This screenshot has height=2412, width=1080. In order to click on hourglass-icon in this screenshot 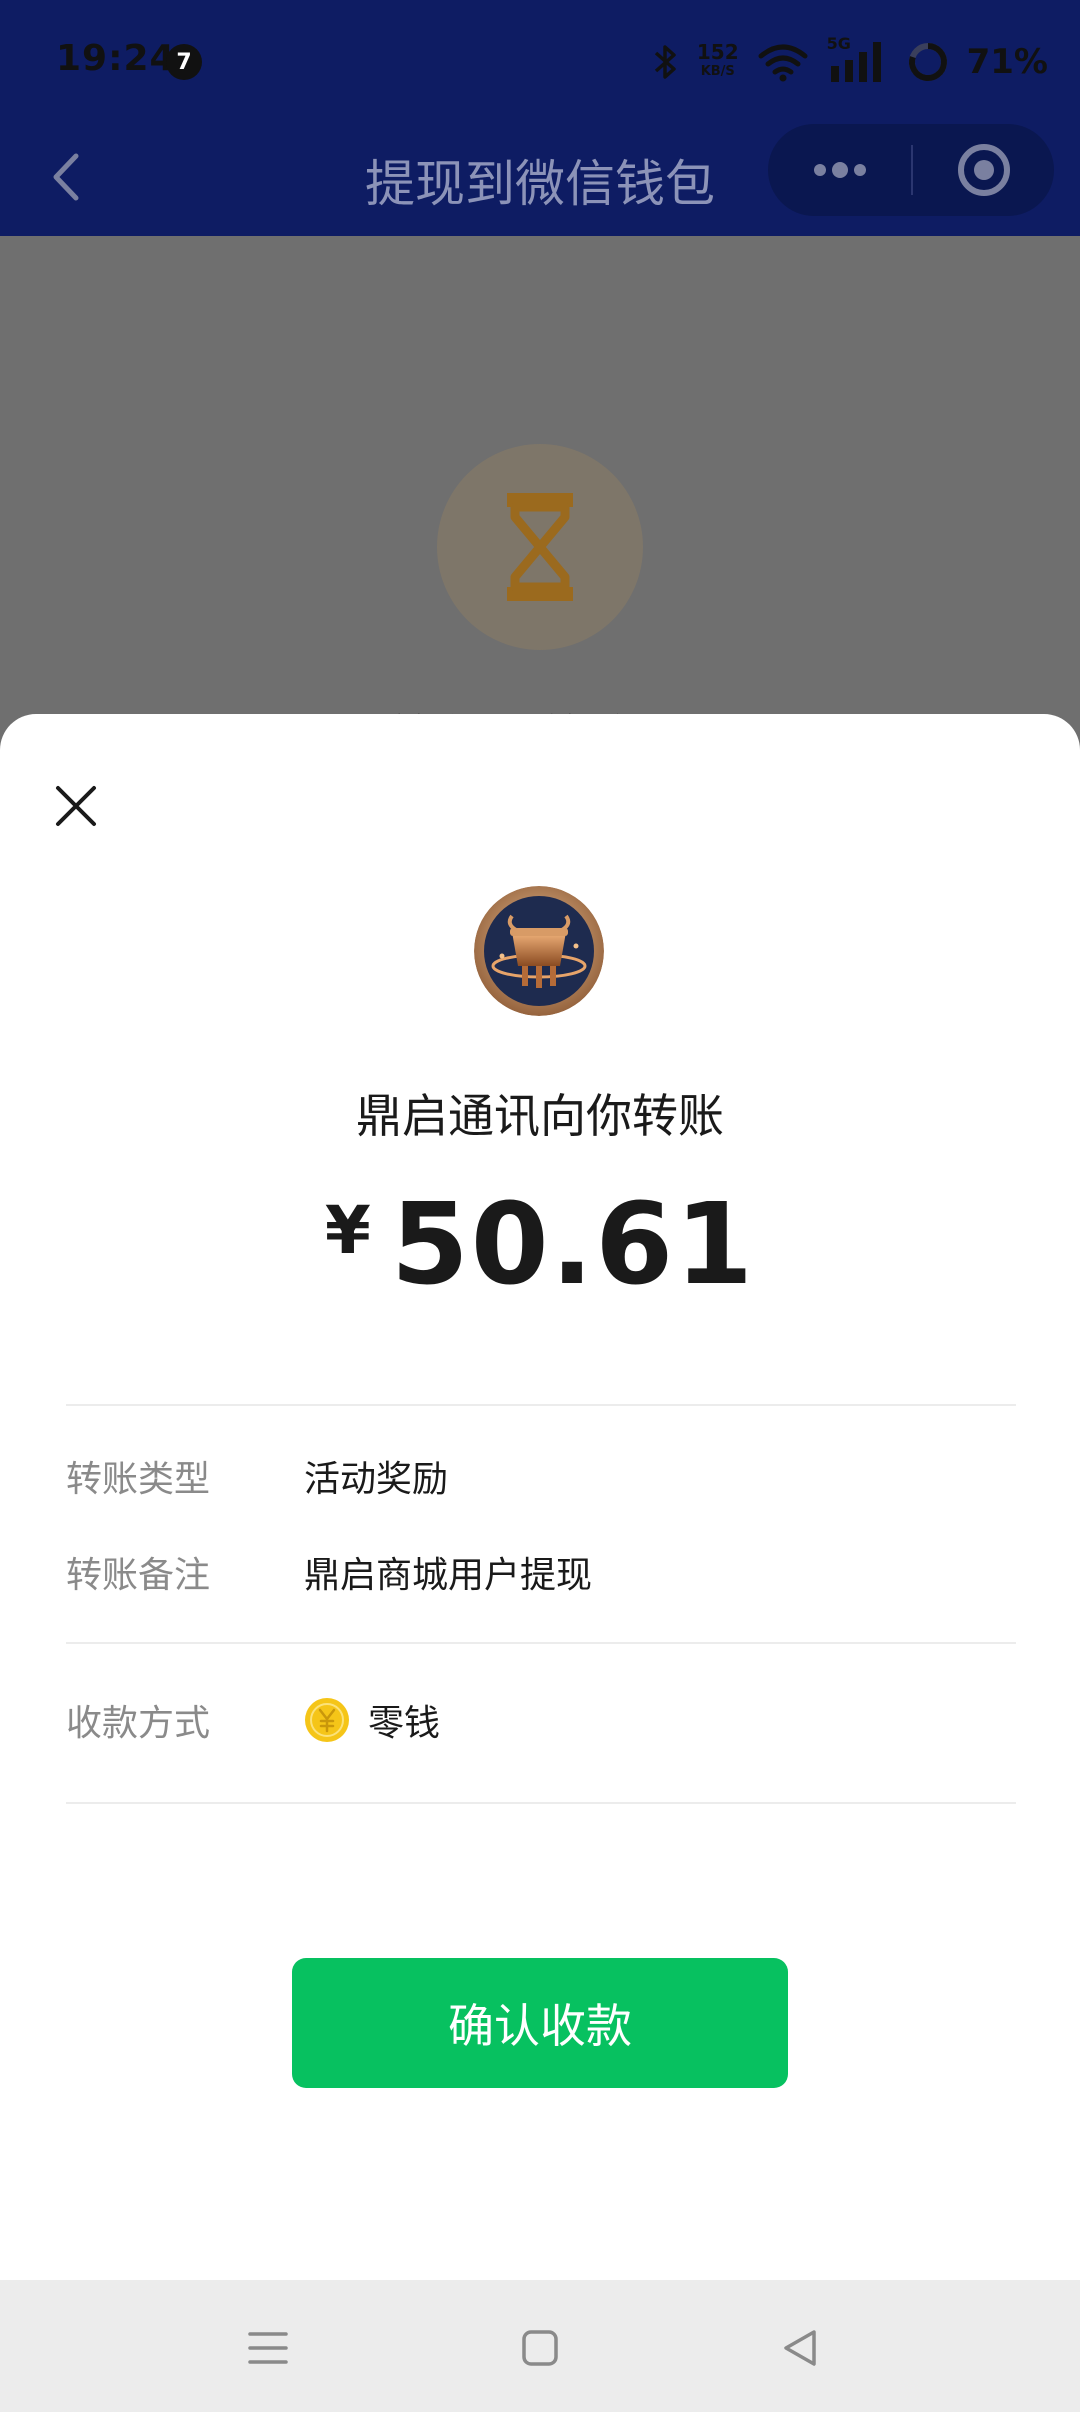, I will do `click(540, 547)`.